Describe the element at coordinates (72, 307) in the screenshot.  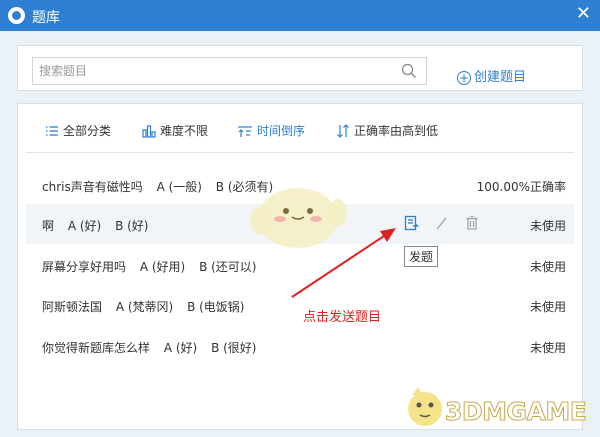
I see `question-text: 阿斯顿法国` at that location.